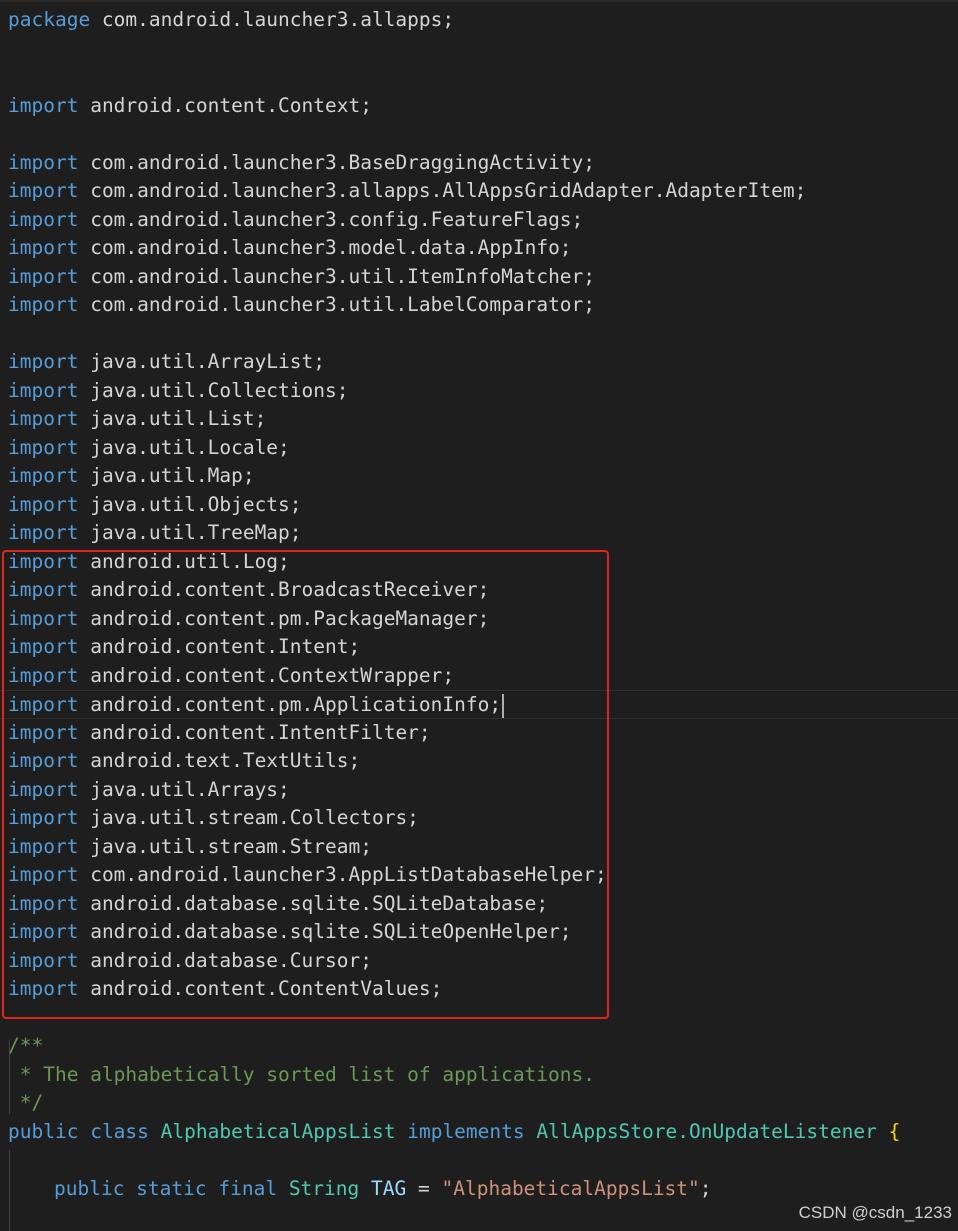 This screenshot has height=1231, width=958. I want to click on import-path: java.util.ArrayList;, so click(208, 361).